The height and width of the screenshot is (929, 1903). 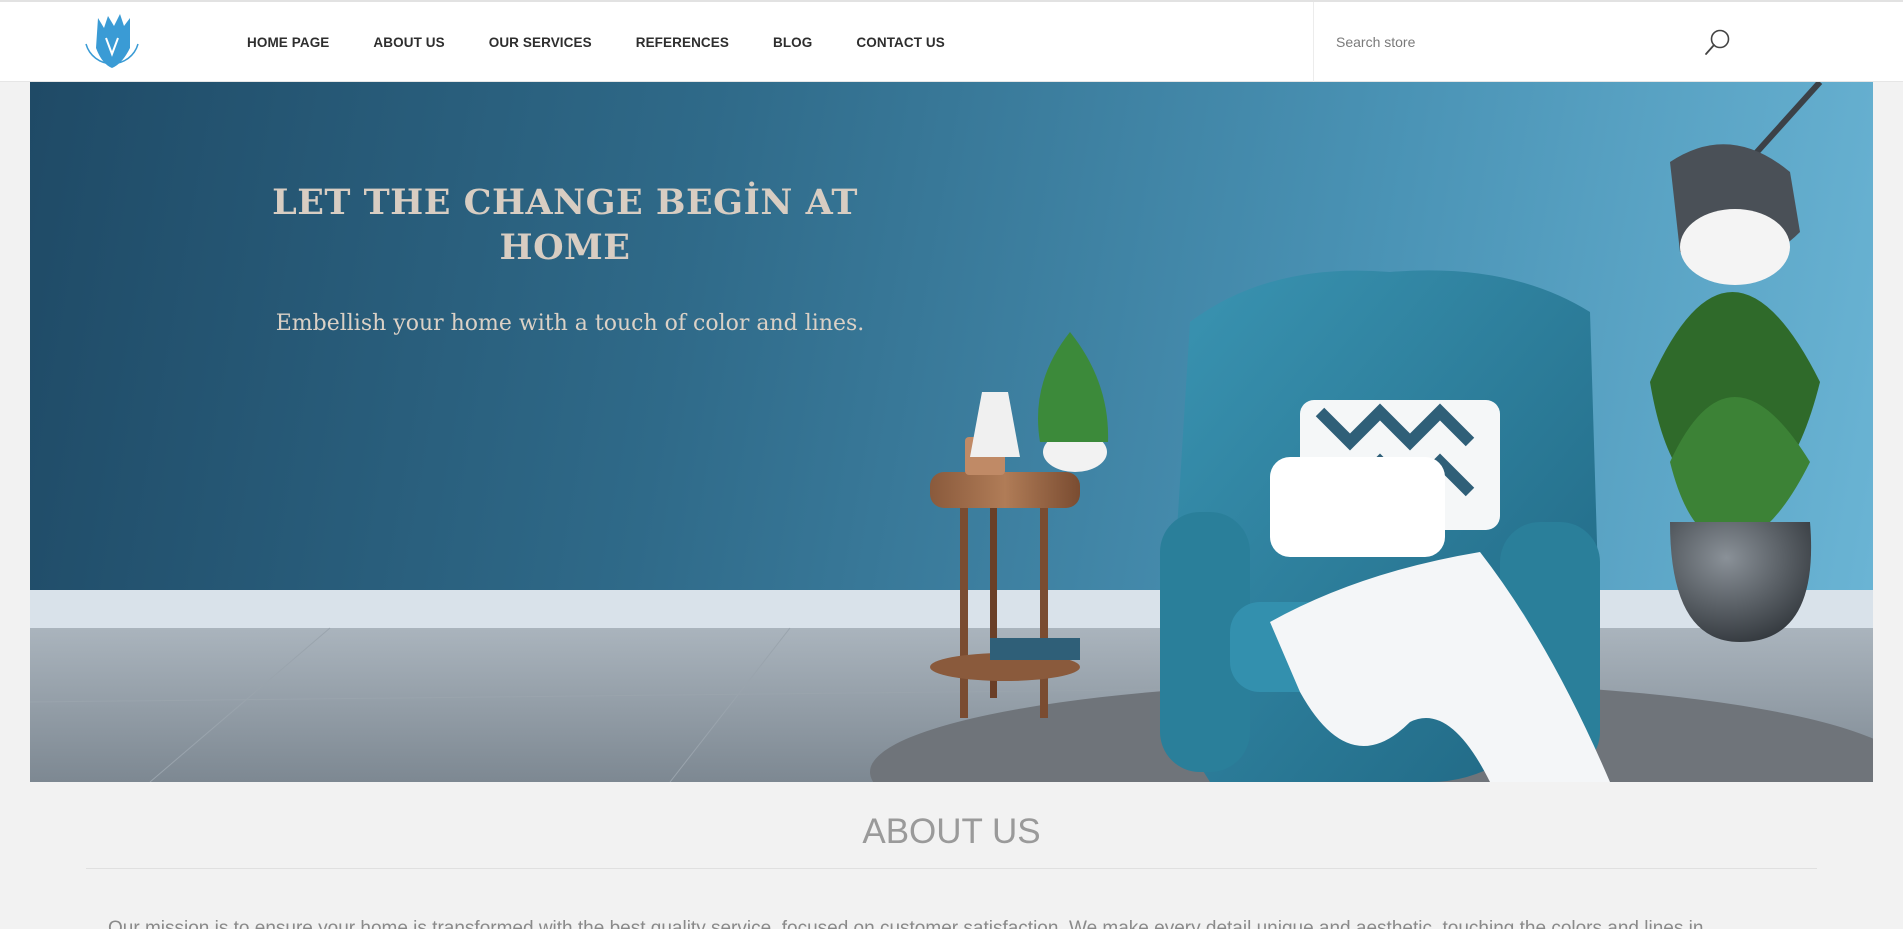 I want to click on search-box, so click(x=1538, y=42).